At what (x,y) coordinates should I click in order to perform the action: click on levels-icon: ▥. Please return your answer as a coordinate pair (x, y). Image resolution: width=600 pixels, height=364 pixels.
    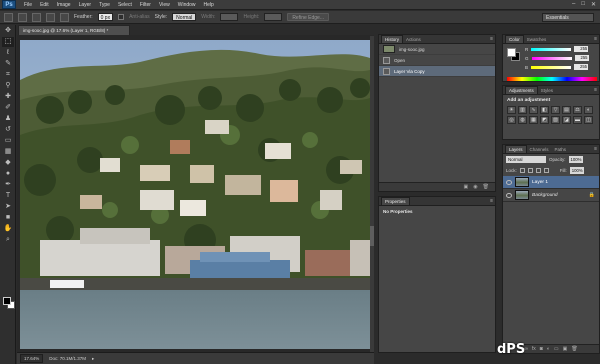
    Looking at the image, I should click on (522, 110).